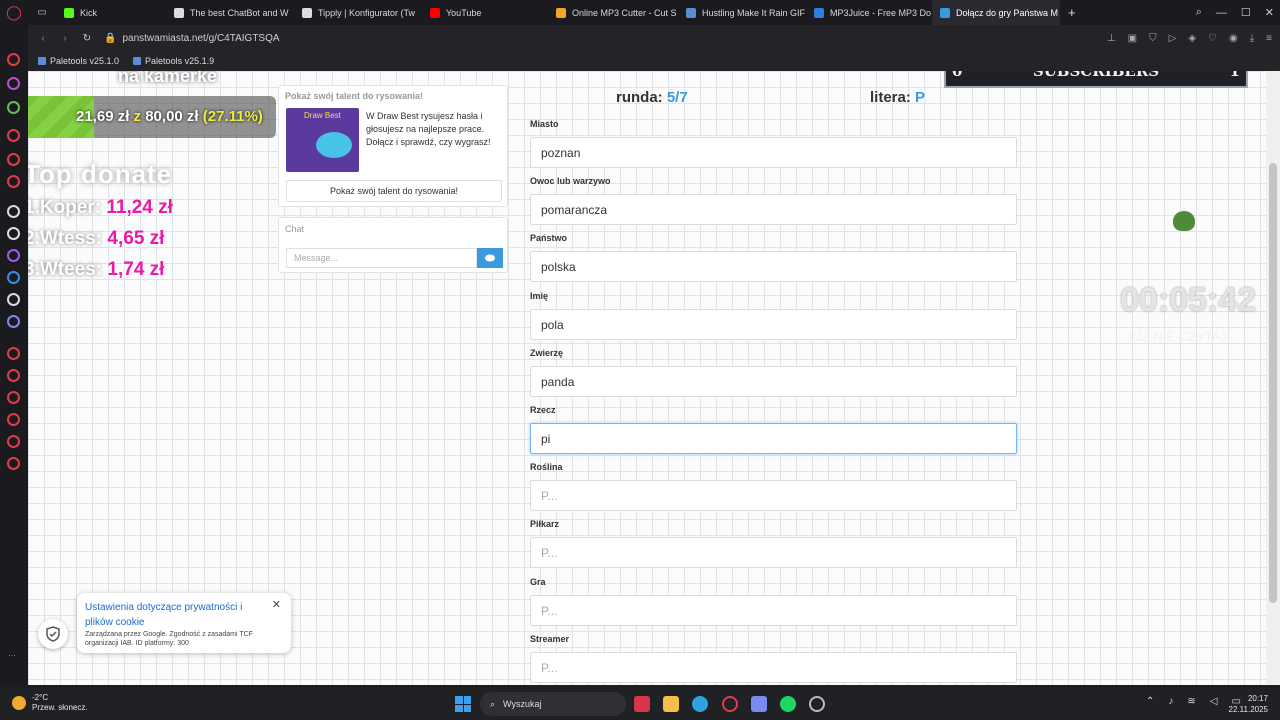  I want to click on back-button: ‹, so click(43, 38).